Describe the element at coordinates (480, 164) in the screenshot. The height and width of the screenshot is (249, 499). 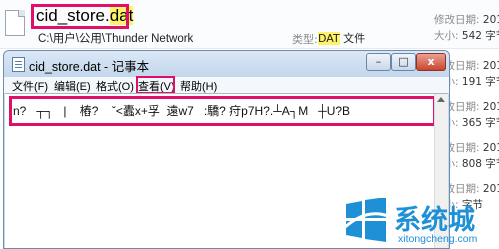
I see `side-info-value: 808 字节` at that location.